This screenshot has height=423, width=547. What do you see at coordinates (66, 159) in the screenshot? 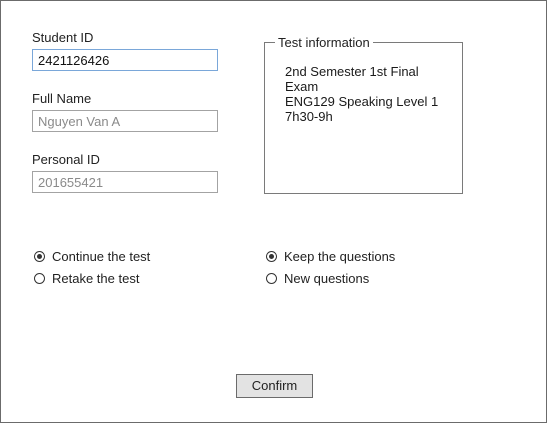
I see `personal-id-label: Personal ID` at bounding box center [66, 159].